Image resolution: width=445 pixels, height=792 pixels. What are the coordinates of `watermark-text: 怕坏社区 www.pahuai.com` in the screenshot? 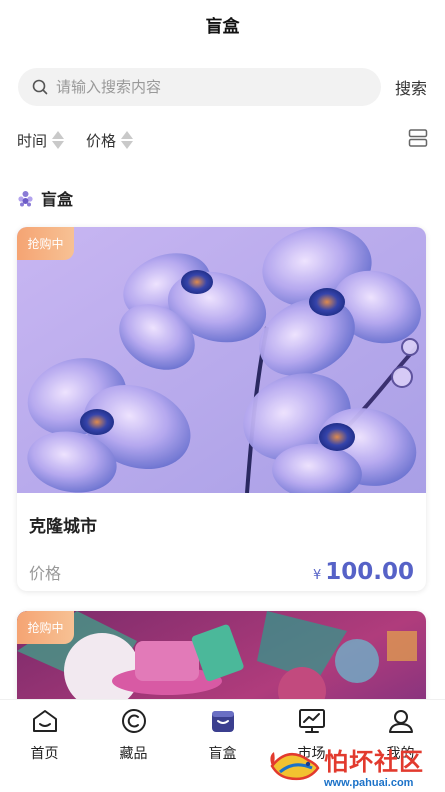 It's located at (374, 765).